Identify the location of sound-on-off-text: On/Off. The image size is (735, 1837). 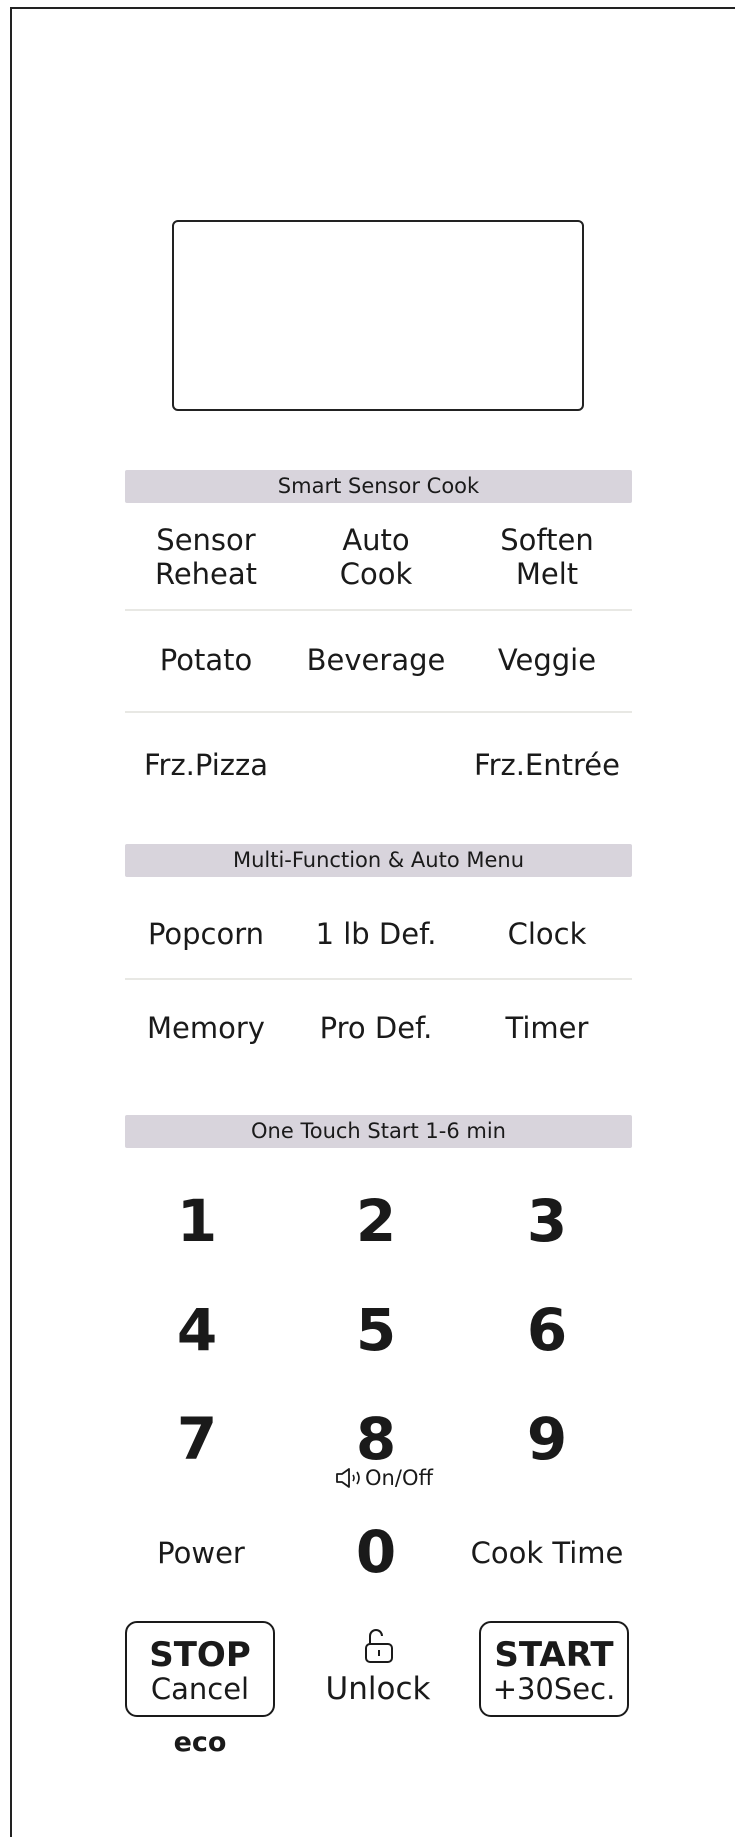
(399, 1478).